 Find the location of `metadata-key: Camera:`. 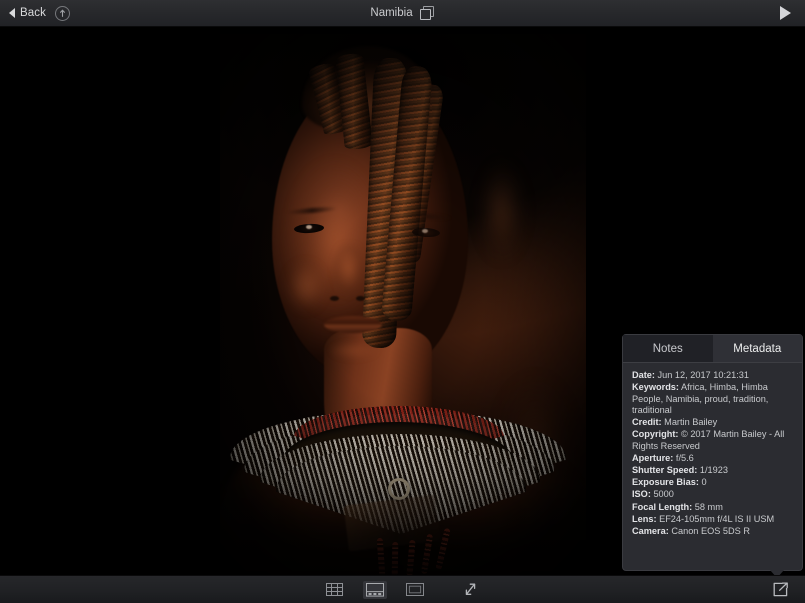

metadata-key: Camera: is located at coordinates (650, 530).